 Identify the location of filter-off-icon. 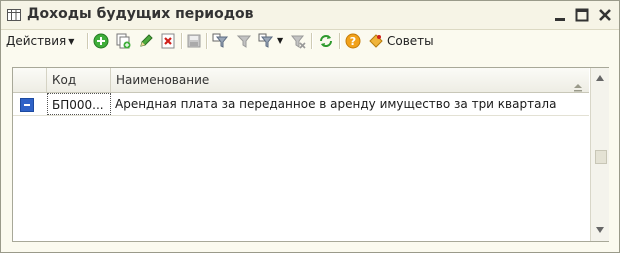
(244, 41).